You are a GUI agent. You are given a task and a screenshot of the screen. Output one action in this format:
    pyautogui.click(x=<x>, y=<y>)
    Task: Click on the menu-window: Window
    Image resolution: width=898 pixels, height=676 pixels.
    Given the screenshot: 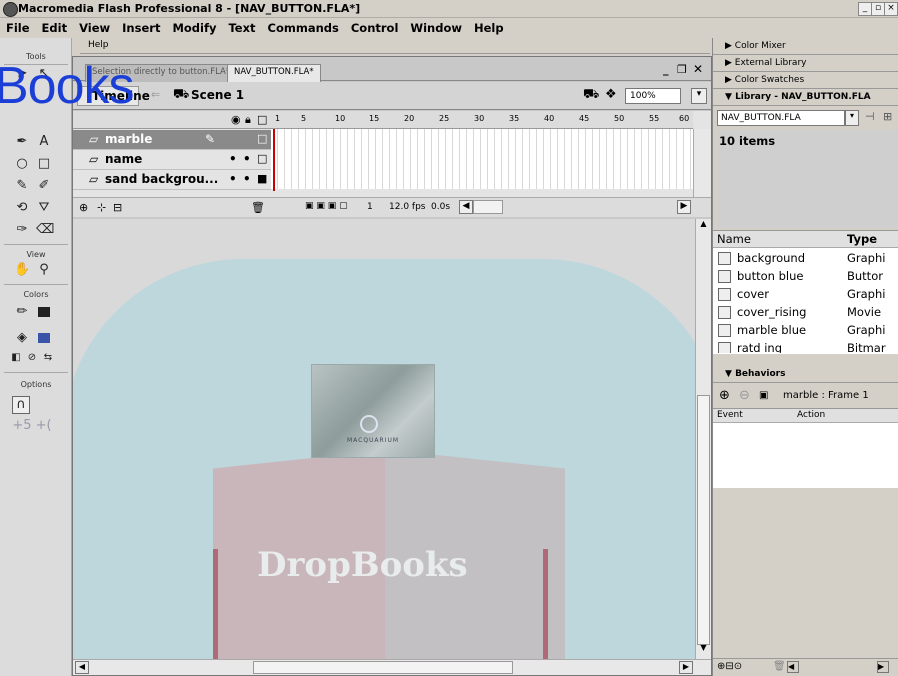 What is the action you would take?
    pyautogui.click(x=436, y=26)
    